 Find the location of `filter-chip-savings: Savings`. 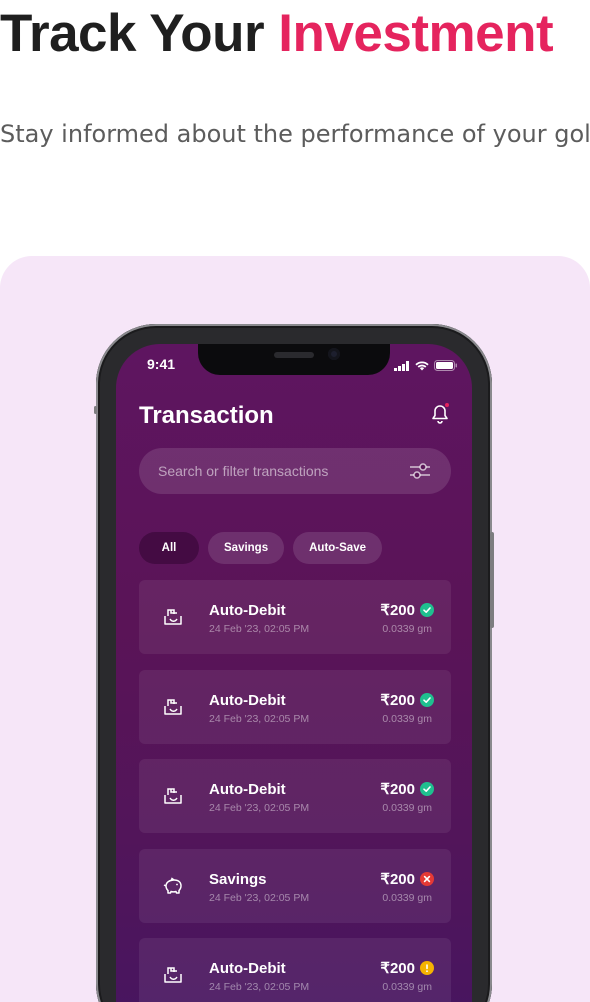

filter-chip-savings: Savings is located at coordinates (246, 548).